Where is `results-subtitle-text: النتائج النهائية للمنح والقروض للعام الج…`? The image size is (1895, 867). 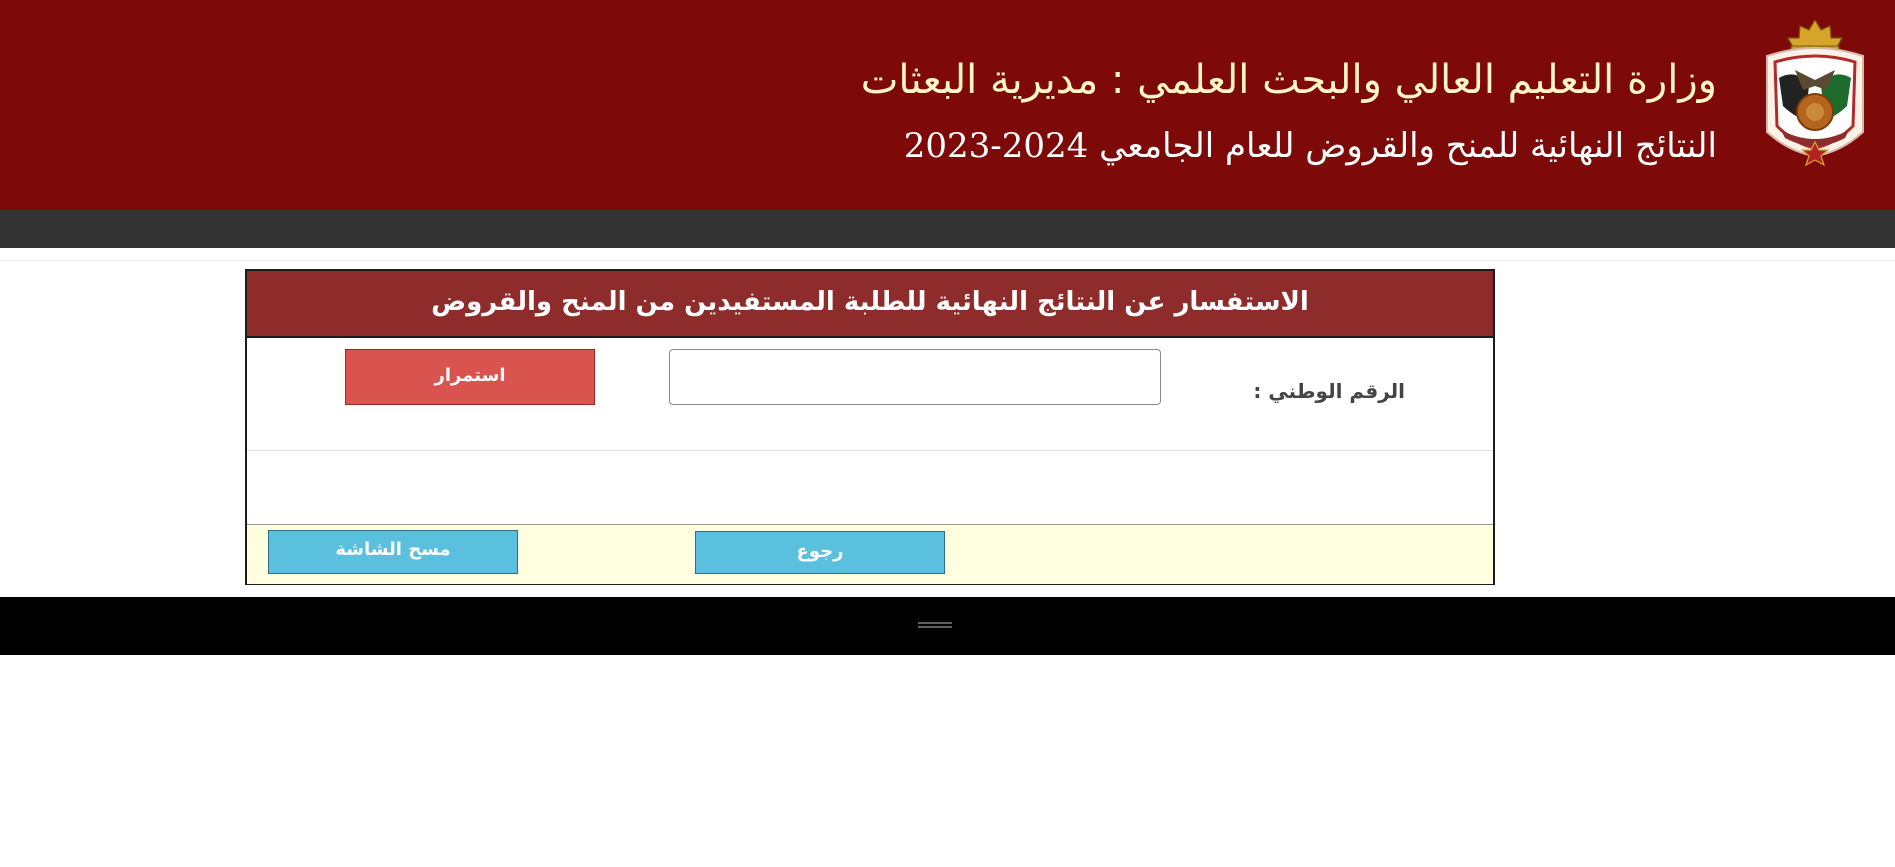
results-subtitle-text: النتائج النهائية للمنح والقروض للعام الج… is located at coordinates (1408, 146).